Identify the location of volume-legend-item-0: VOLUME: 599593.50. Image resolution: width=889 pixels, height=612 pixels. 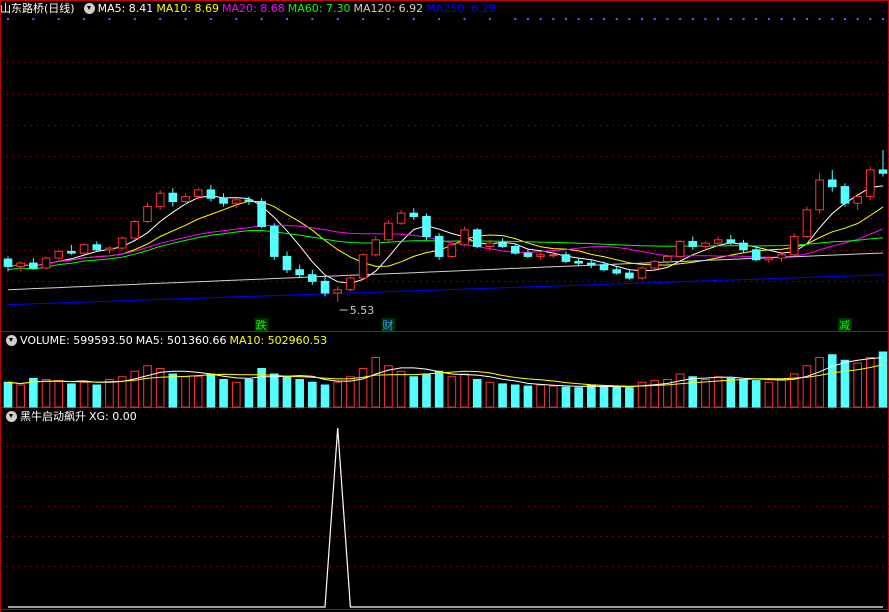
(76, 340).